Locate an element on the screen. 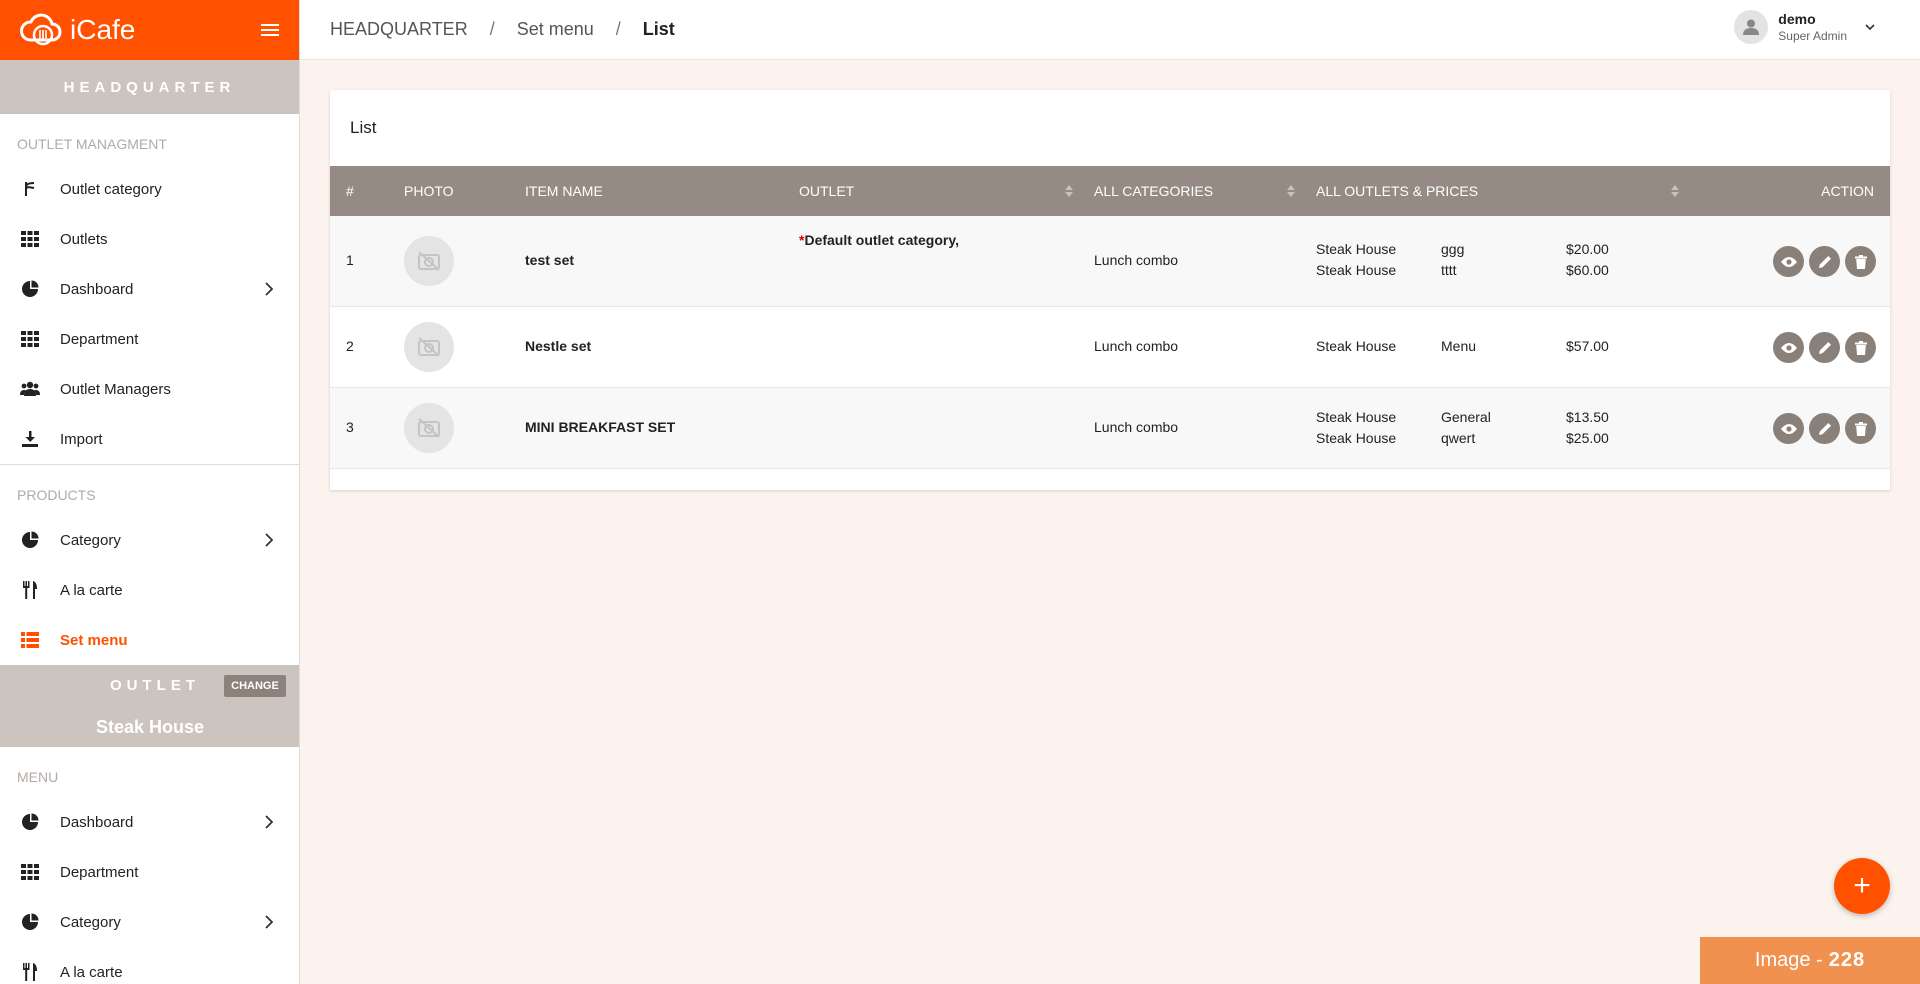 The image size is (1920, 984). breadcrumb-set-menu: Set menu is located at coordinates (555, 29).